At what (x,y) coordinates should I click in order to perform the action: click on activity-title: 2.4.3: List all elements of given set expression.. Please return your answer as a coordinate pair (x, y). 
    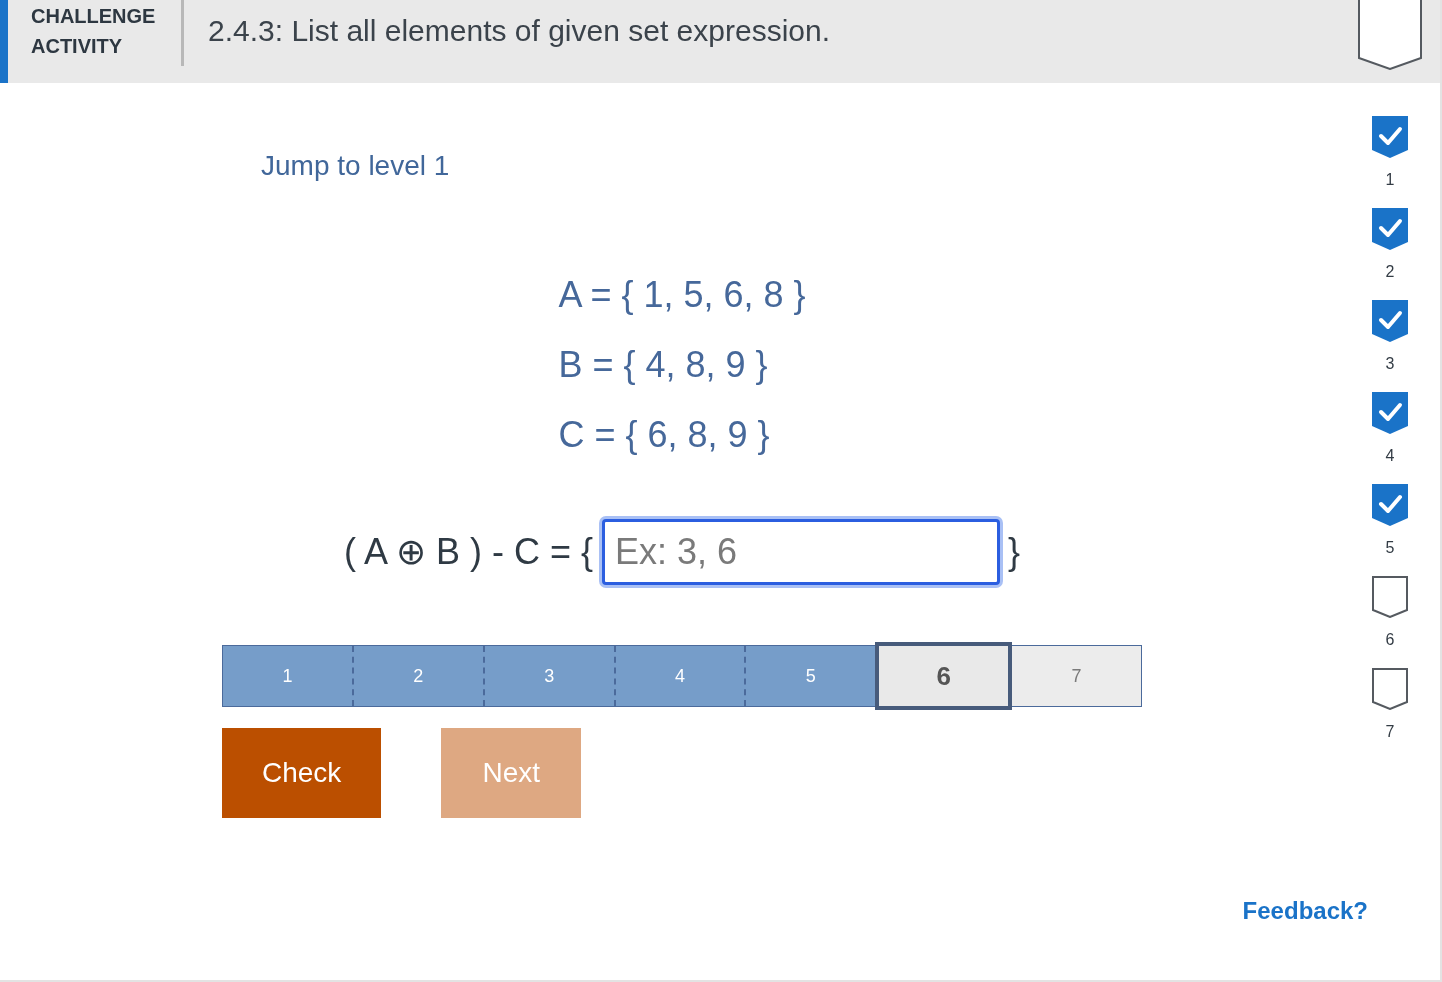
    Looking at the image, I should click on (519, 31).